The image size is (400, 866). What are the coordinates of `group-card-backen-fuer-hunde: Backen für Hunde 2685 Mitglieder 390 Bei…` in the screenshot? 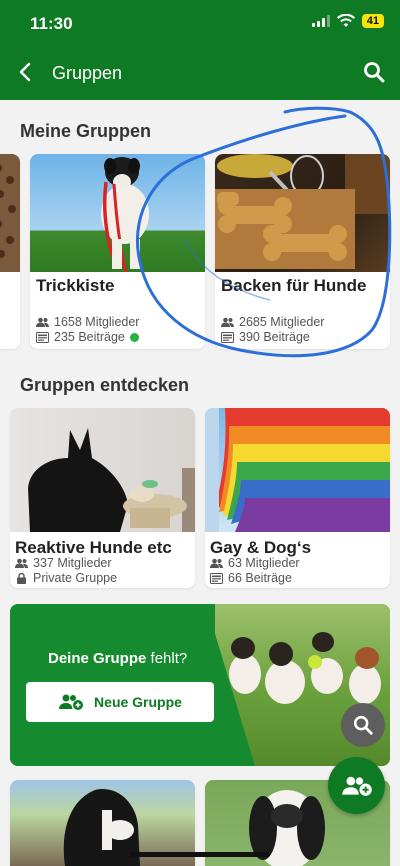 It's located at (302, 251).